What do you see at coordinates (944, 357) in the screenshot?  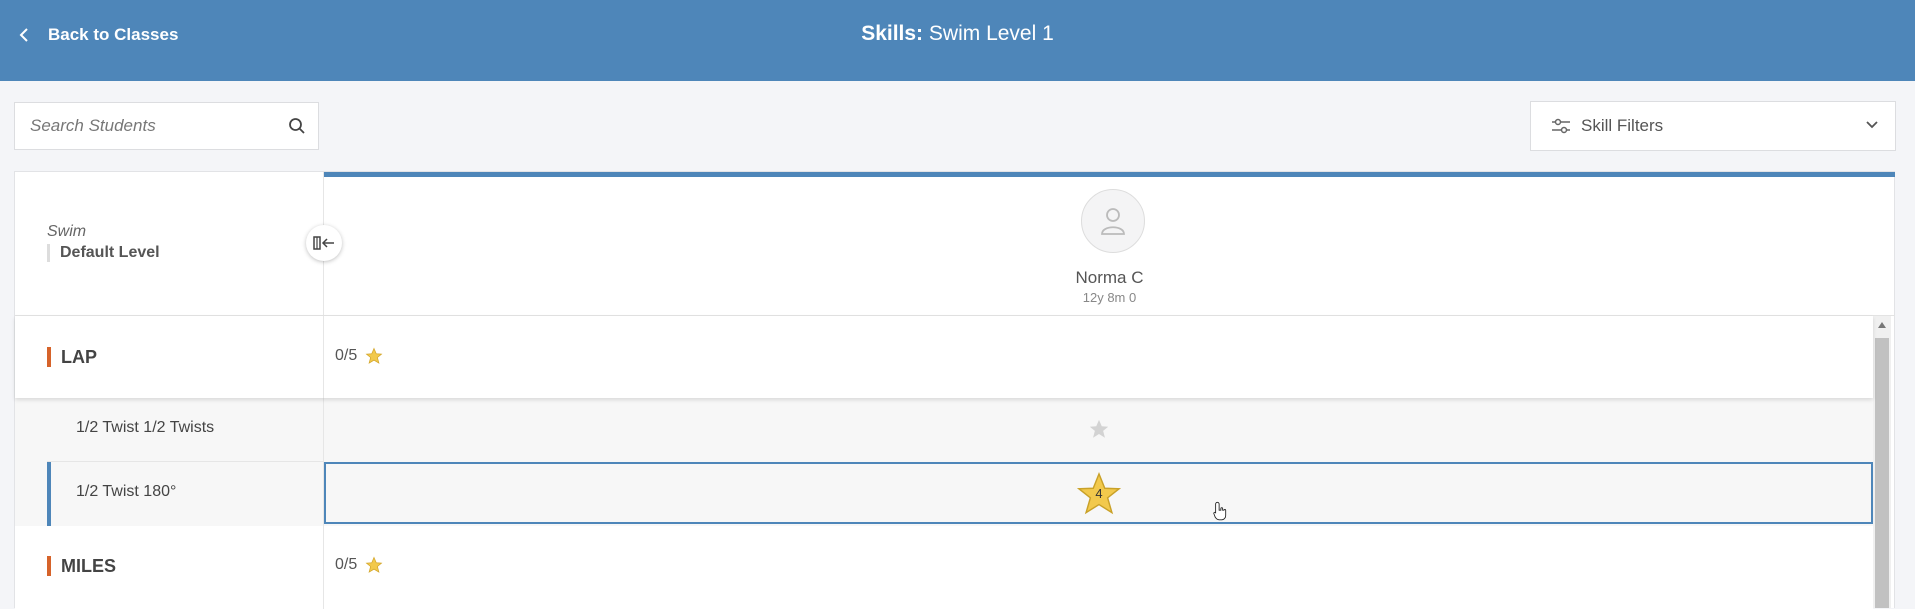 I see `category-row-lap: LAP 0/5` at bounding box center [944, 357].